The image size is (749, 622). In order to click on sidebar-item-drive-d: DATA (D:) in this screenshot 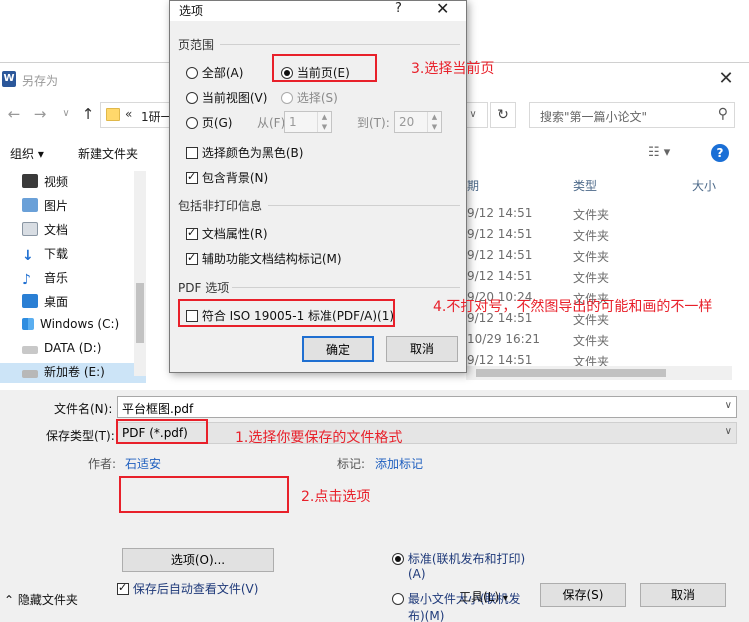, I will do `click(61, 351)`.